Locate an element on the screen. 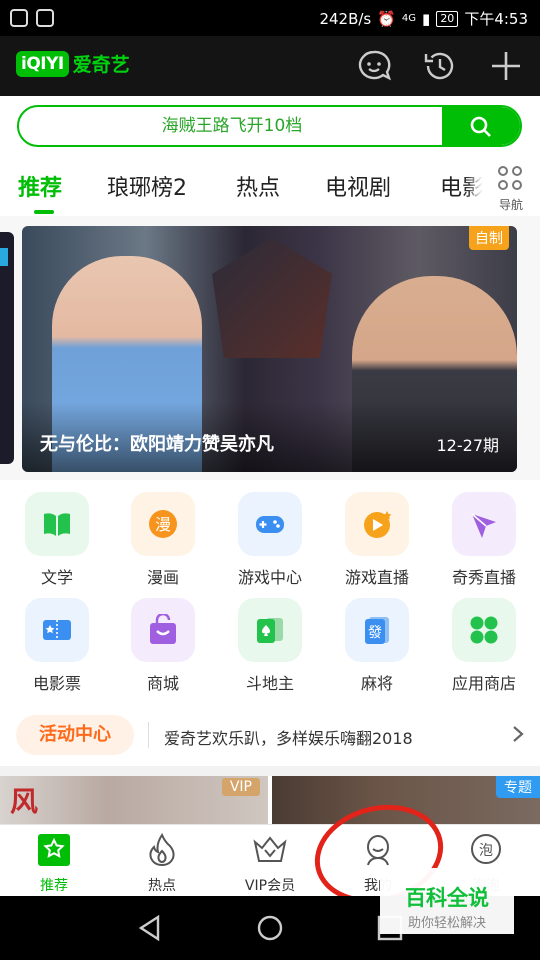 The image size is (540, 960). vip-badge: VIP is located at coordinates (240, 787).